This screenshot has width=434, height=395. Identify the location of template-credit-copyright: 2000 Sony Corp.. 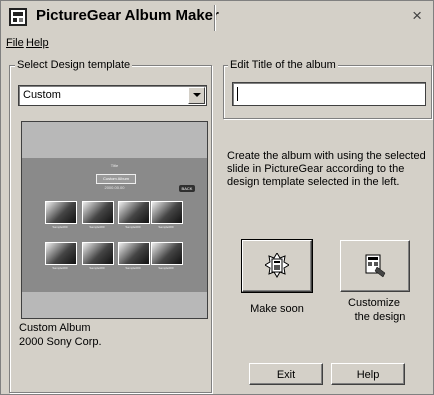
(60, 342).